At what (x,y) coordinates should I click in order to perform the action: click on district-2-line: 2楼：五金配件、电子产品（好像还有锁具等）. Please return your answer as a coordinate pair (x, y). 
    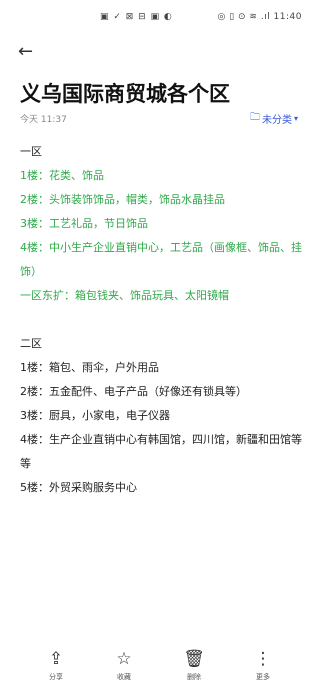
    Looking at the image, I should click on (133, 391).